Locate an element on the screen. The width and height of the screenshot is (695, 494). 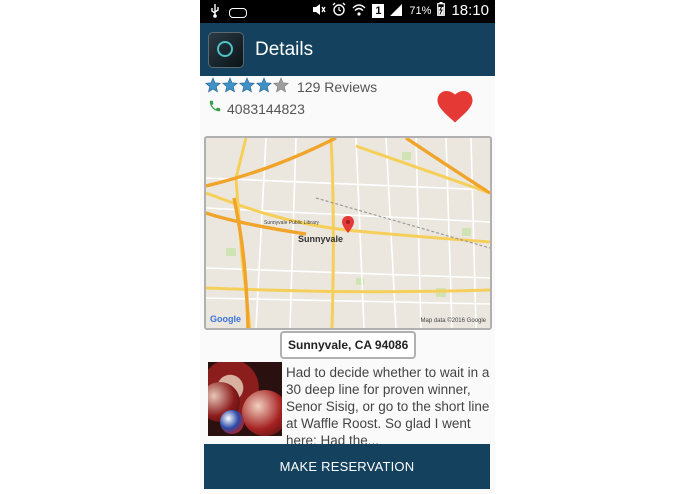
status-bar: 1 71% 18:10 is located at coordinates (347, 11).